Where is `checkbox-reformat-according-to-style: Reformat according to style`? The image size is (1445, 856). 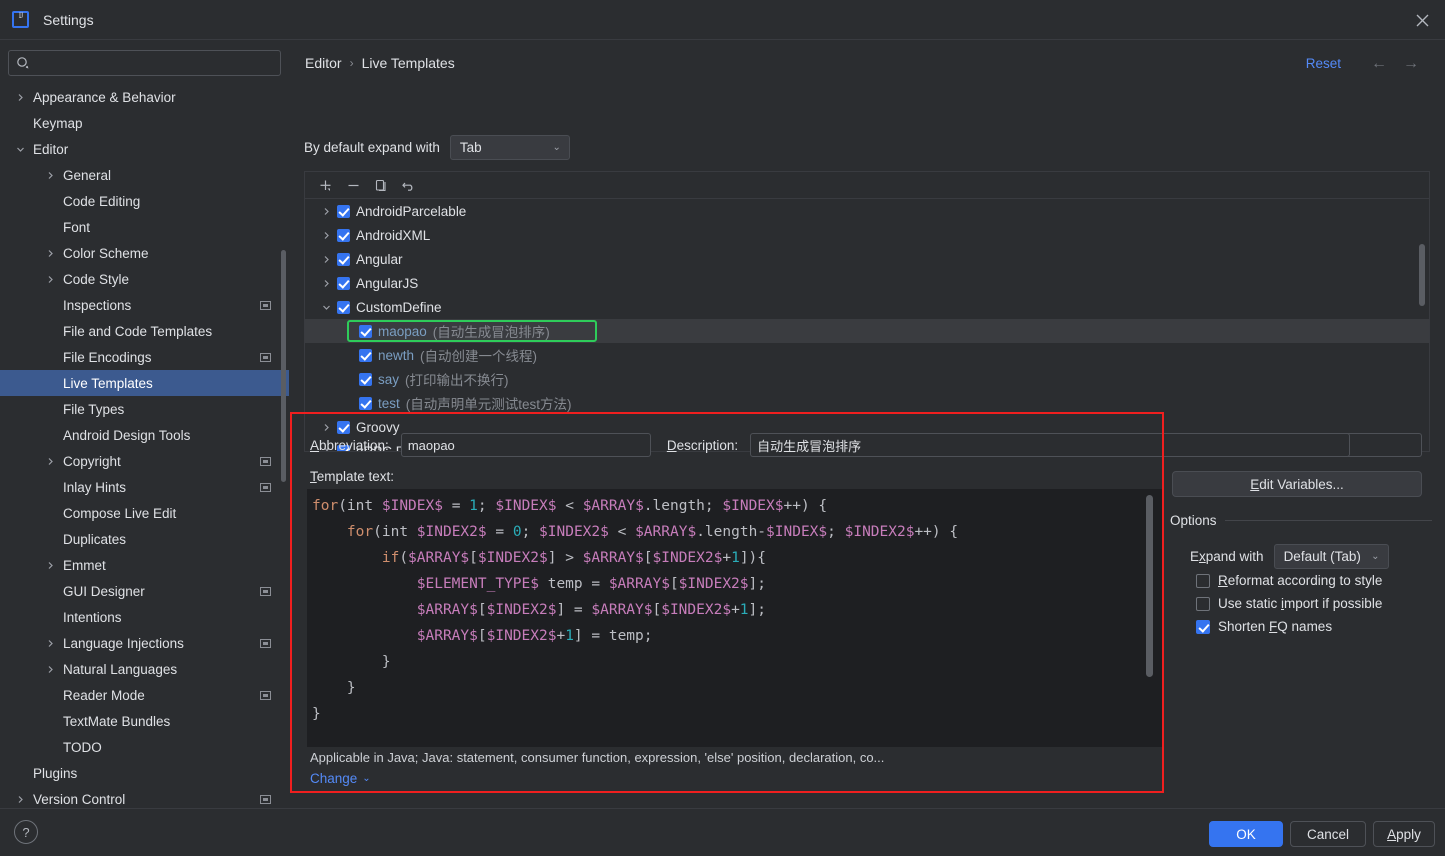 checkbox-reformat-according-to-style: Reformat according to style is located at coordinates (1289, 580).